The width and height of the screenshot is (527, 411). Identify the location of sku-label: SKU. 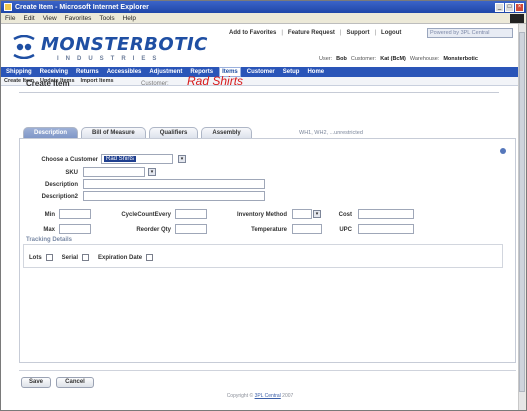
(71, 173).